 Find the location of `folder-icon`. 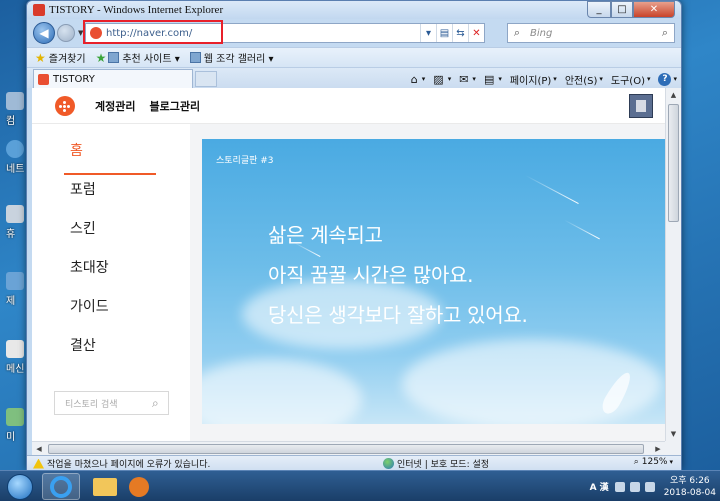

folder-icon is located at coordinates (105, 486).